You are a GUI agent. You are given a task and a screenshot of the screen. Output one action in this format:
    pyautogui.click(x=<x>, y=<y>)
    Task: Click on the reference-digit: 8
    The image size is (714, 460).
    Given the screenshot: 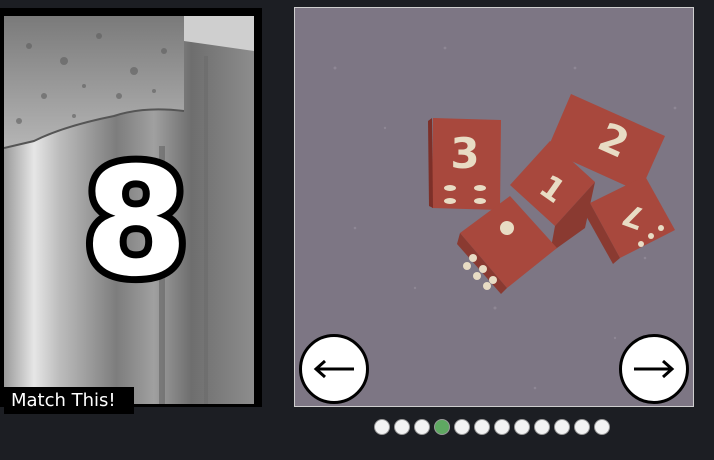 What is the action you would take?
    pyautogui.click(x=136, y=223)
    